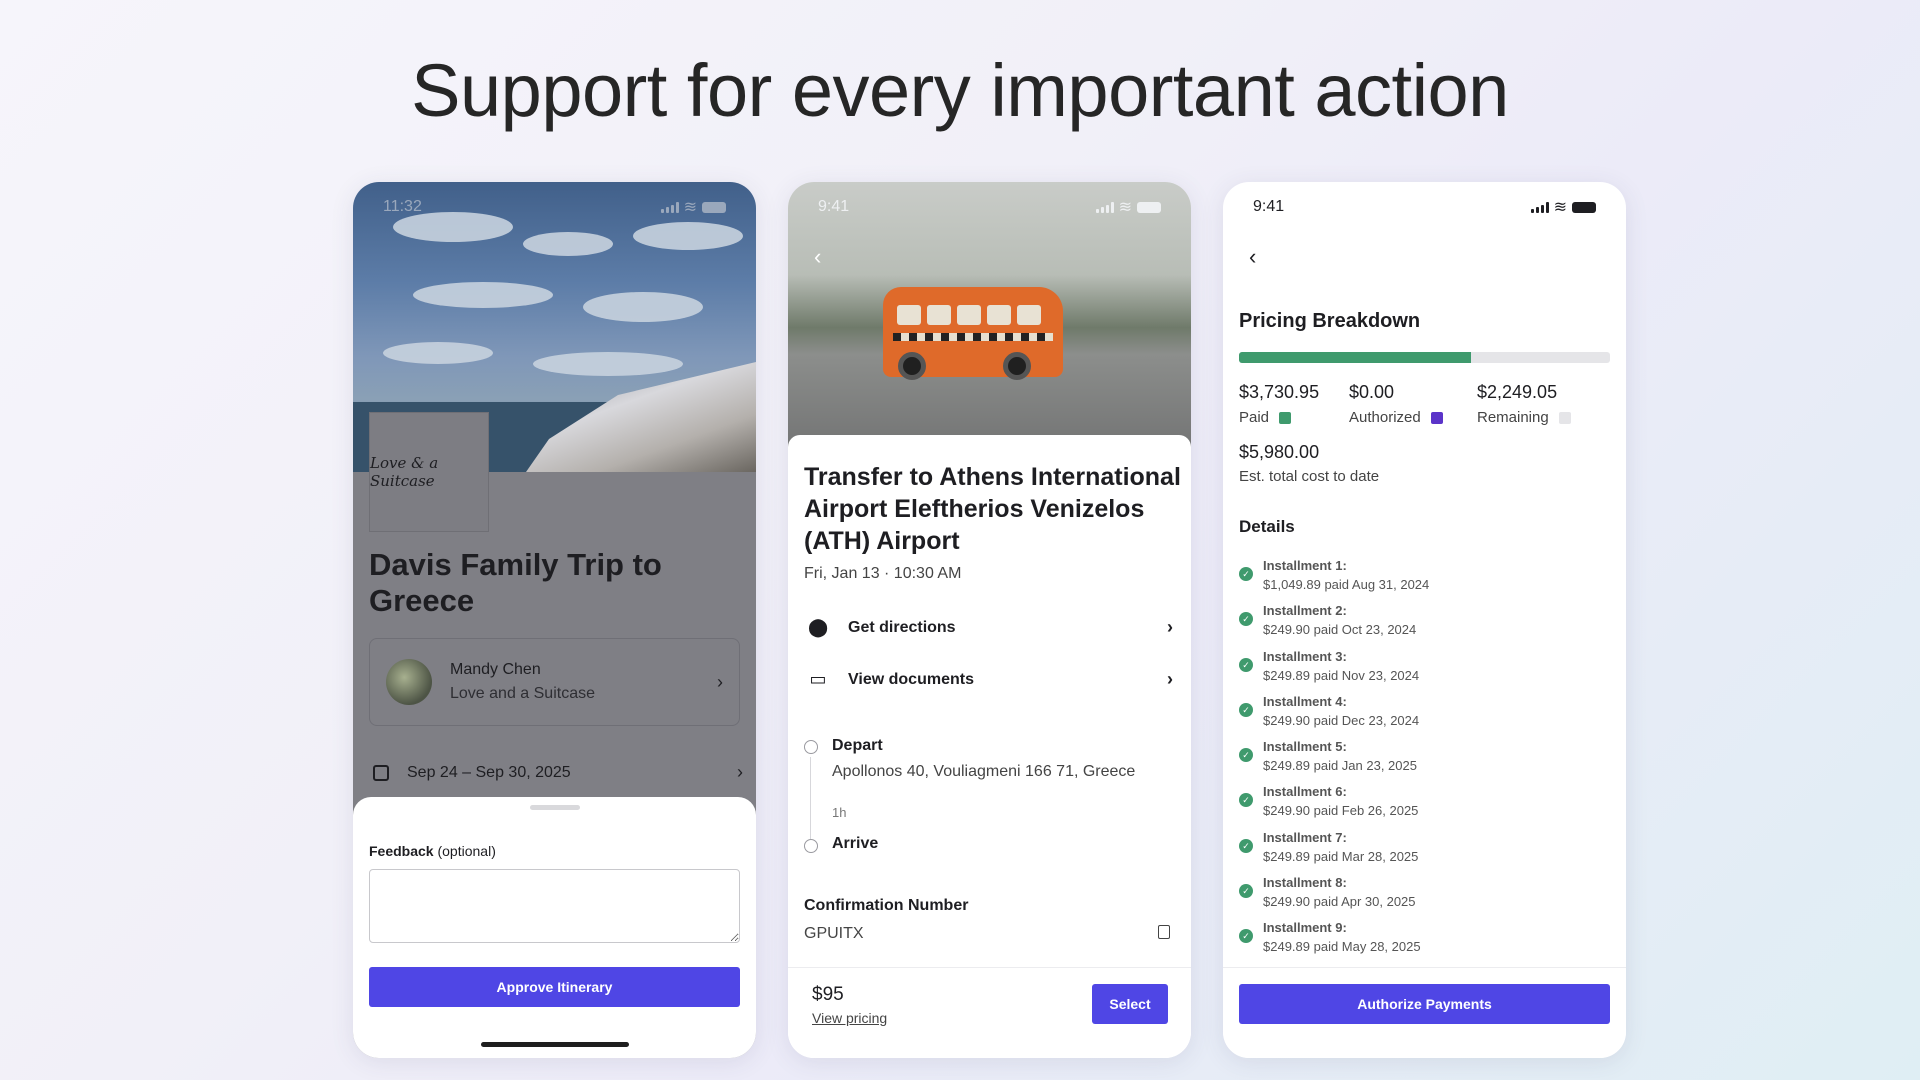  I want to click on installment-row: ✓ Installment 4: $249.90 paid Dec 23, 2024, so click(1424, 716).